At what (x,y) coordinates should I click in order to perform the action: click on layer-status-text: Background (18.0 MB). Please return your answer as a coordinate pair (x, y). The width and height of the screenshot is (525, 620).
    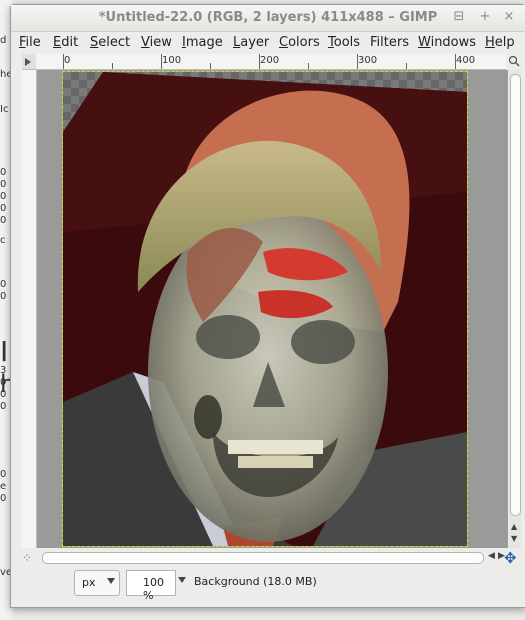
    Looking at the image, I should click on (255, 581).